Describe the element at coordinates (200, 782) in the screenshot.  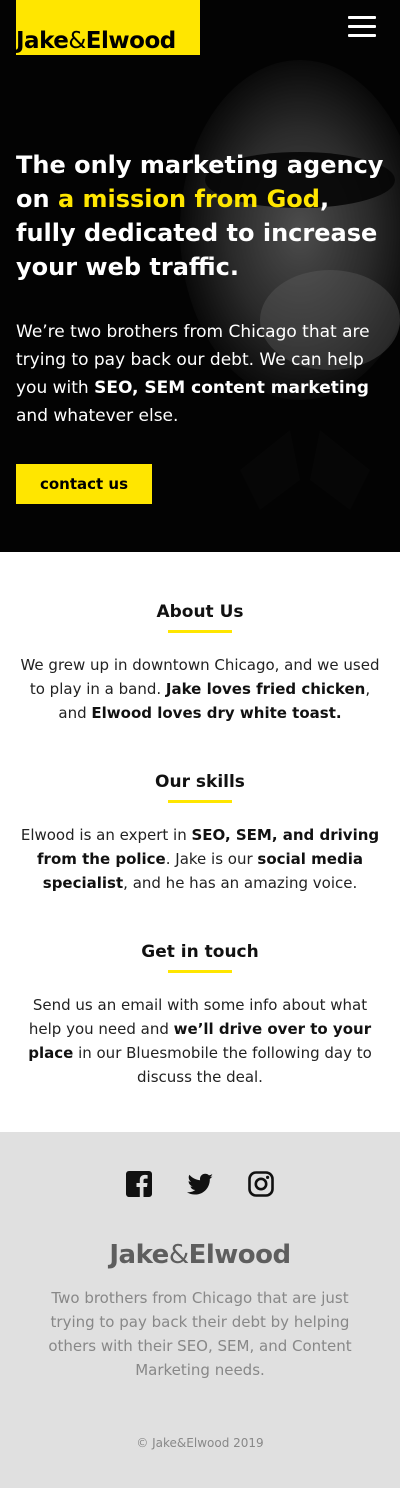
I see `section-title: Our skills` at that location.